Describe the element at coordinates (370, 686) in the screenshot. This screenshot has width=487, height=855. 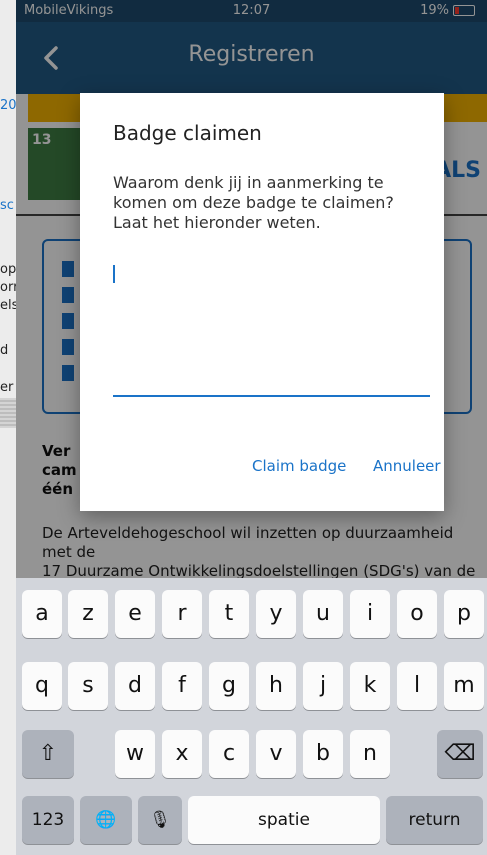
I see `key-k: k` at that location.